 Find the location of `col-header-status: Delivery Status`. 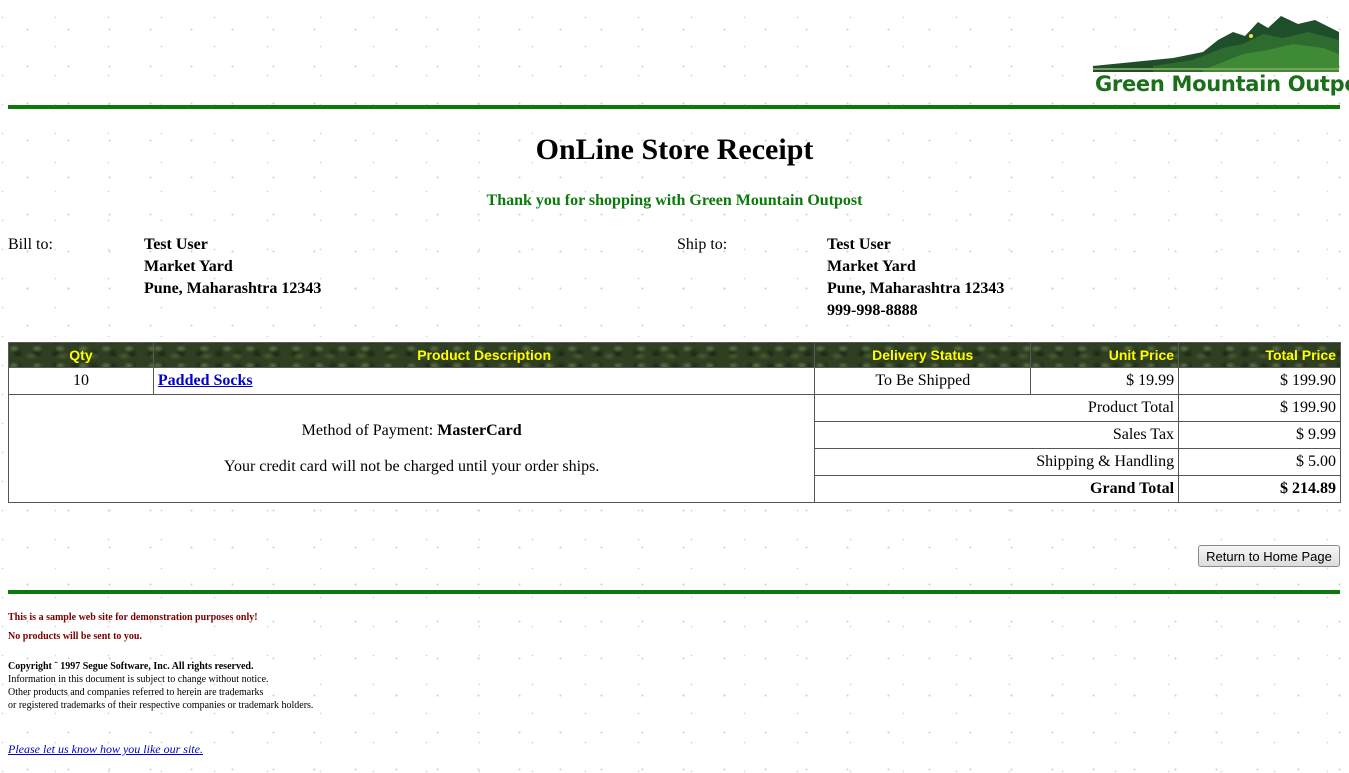

col-header-status: Delivery Status is located at coordinates (923, 355).